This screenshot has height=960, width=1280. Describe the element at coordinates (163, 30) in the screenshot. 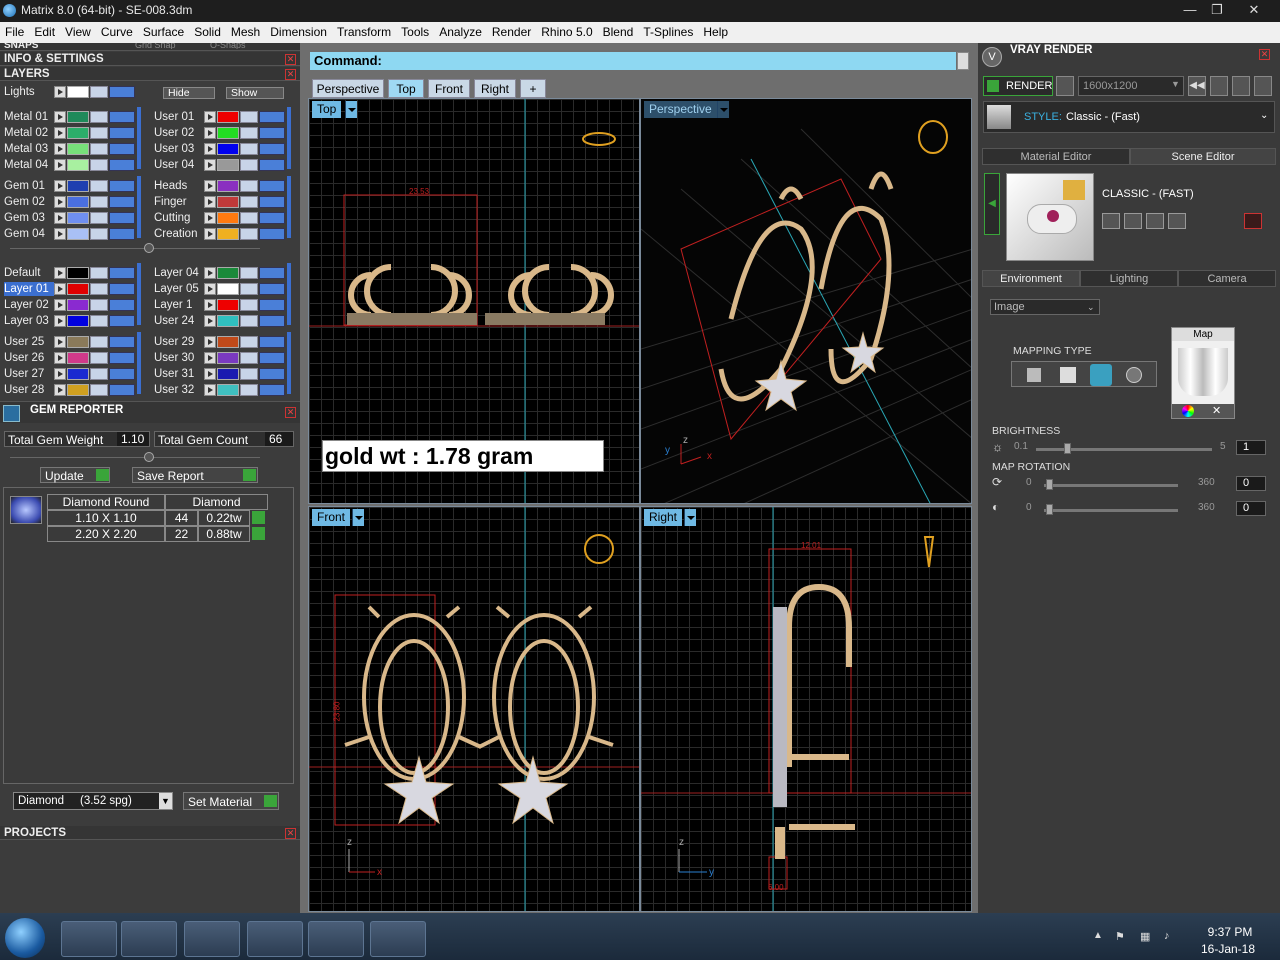

I see `menu-surface: Surface` at that location.